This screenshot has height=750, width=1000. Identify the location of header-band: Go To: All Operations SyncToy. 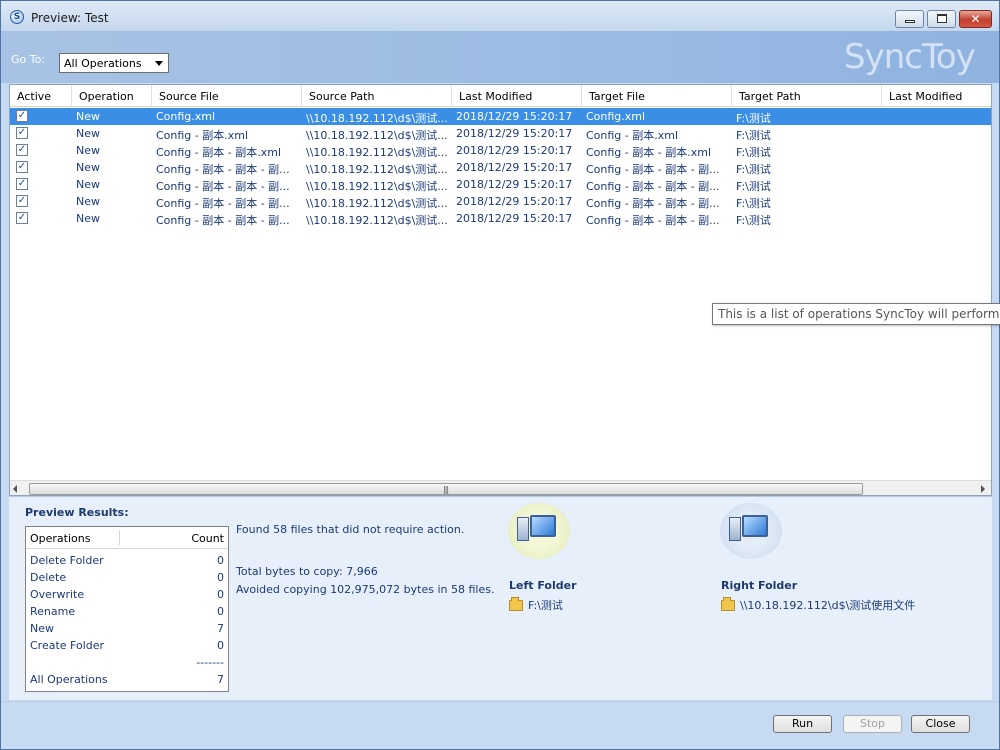
(500, 57).